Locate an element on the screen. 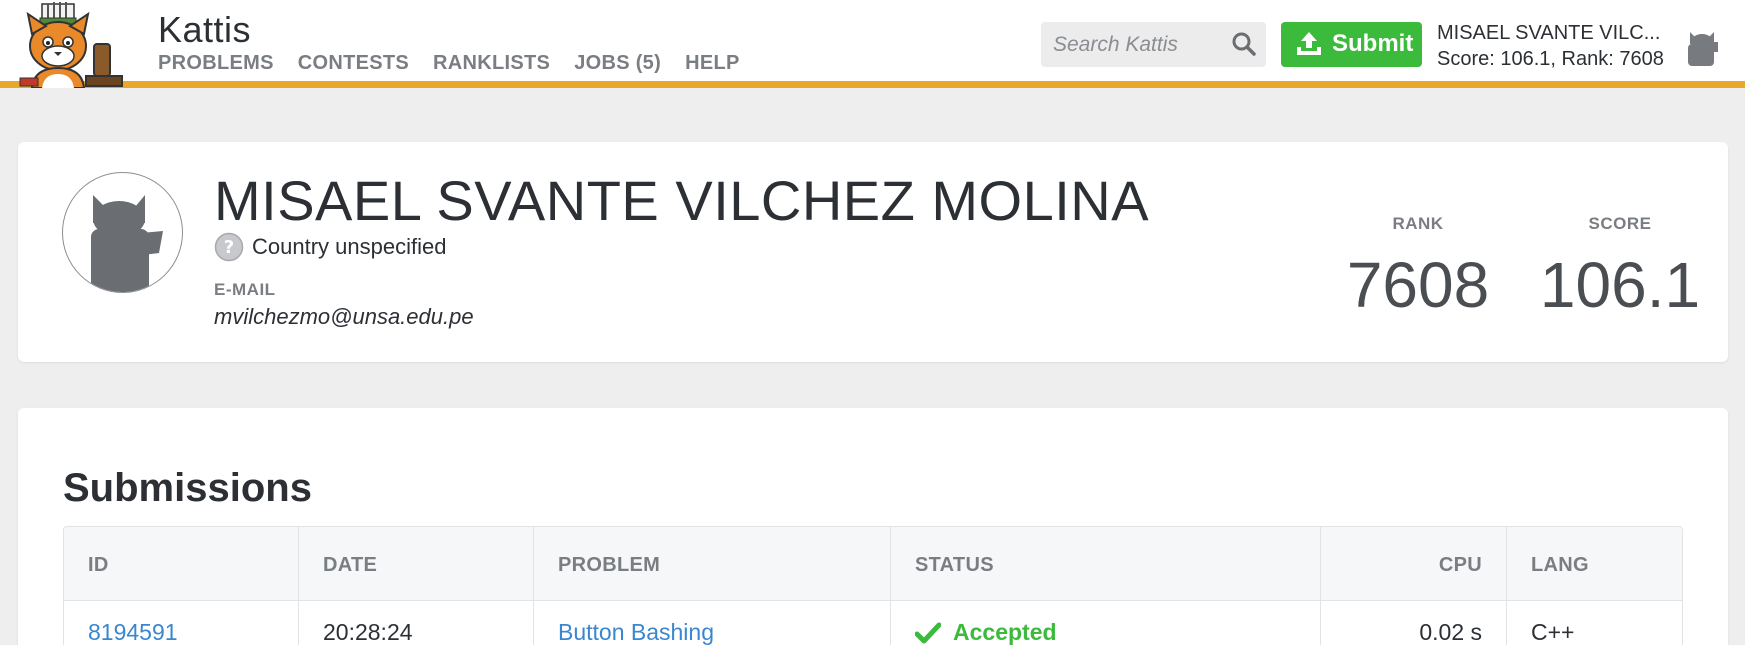 The width and height of the screenshot is (1745, 645). country-info: ? Country unspecified is located at coordinates (330, 247).